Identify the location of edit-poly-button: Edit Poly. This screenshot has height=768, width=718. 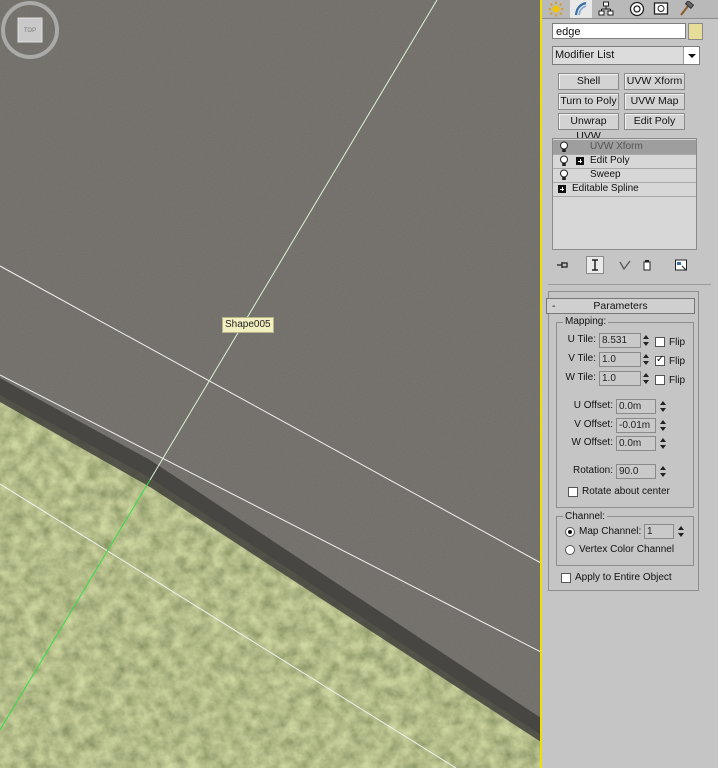
(654, 121).